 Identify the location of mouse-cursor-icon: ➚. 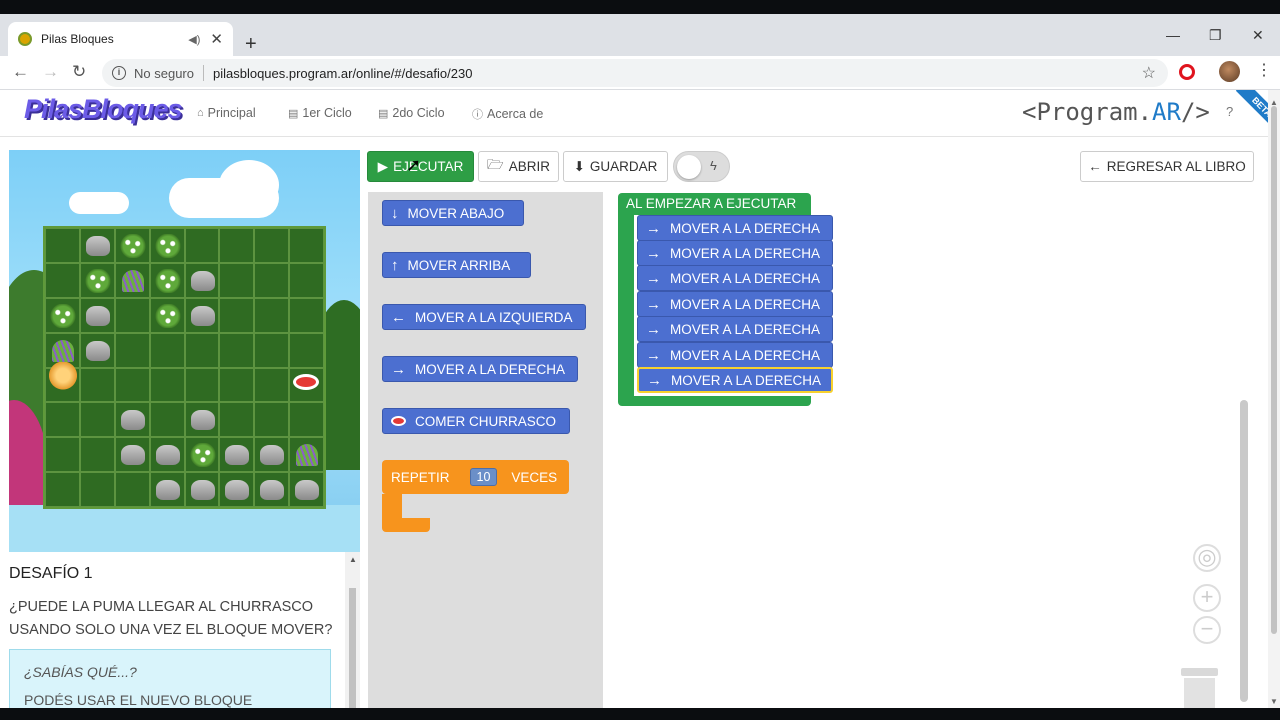
(414, 165).